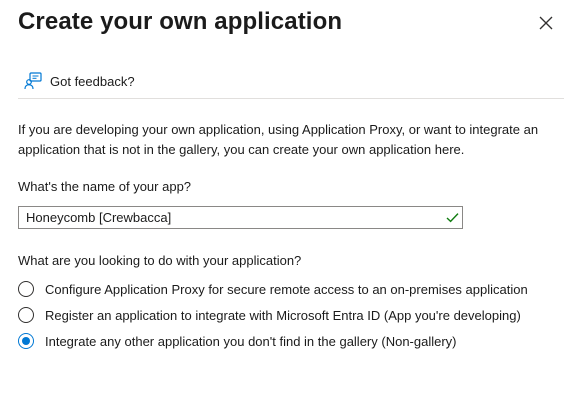  What do you see at coordinates (180, 21) in the screenshot?
I see `dialog-title: Create your own application` at bounding box center [180, 21].